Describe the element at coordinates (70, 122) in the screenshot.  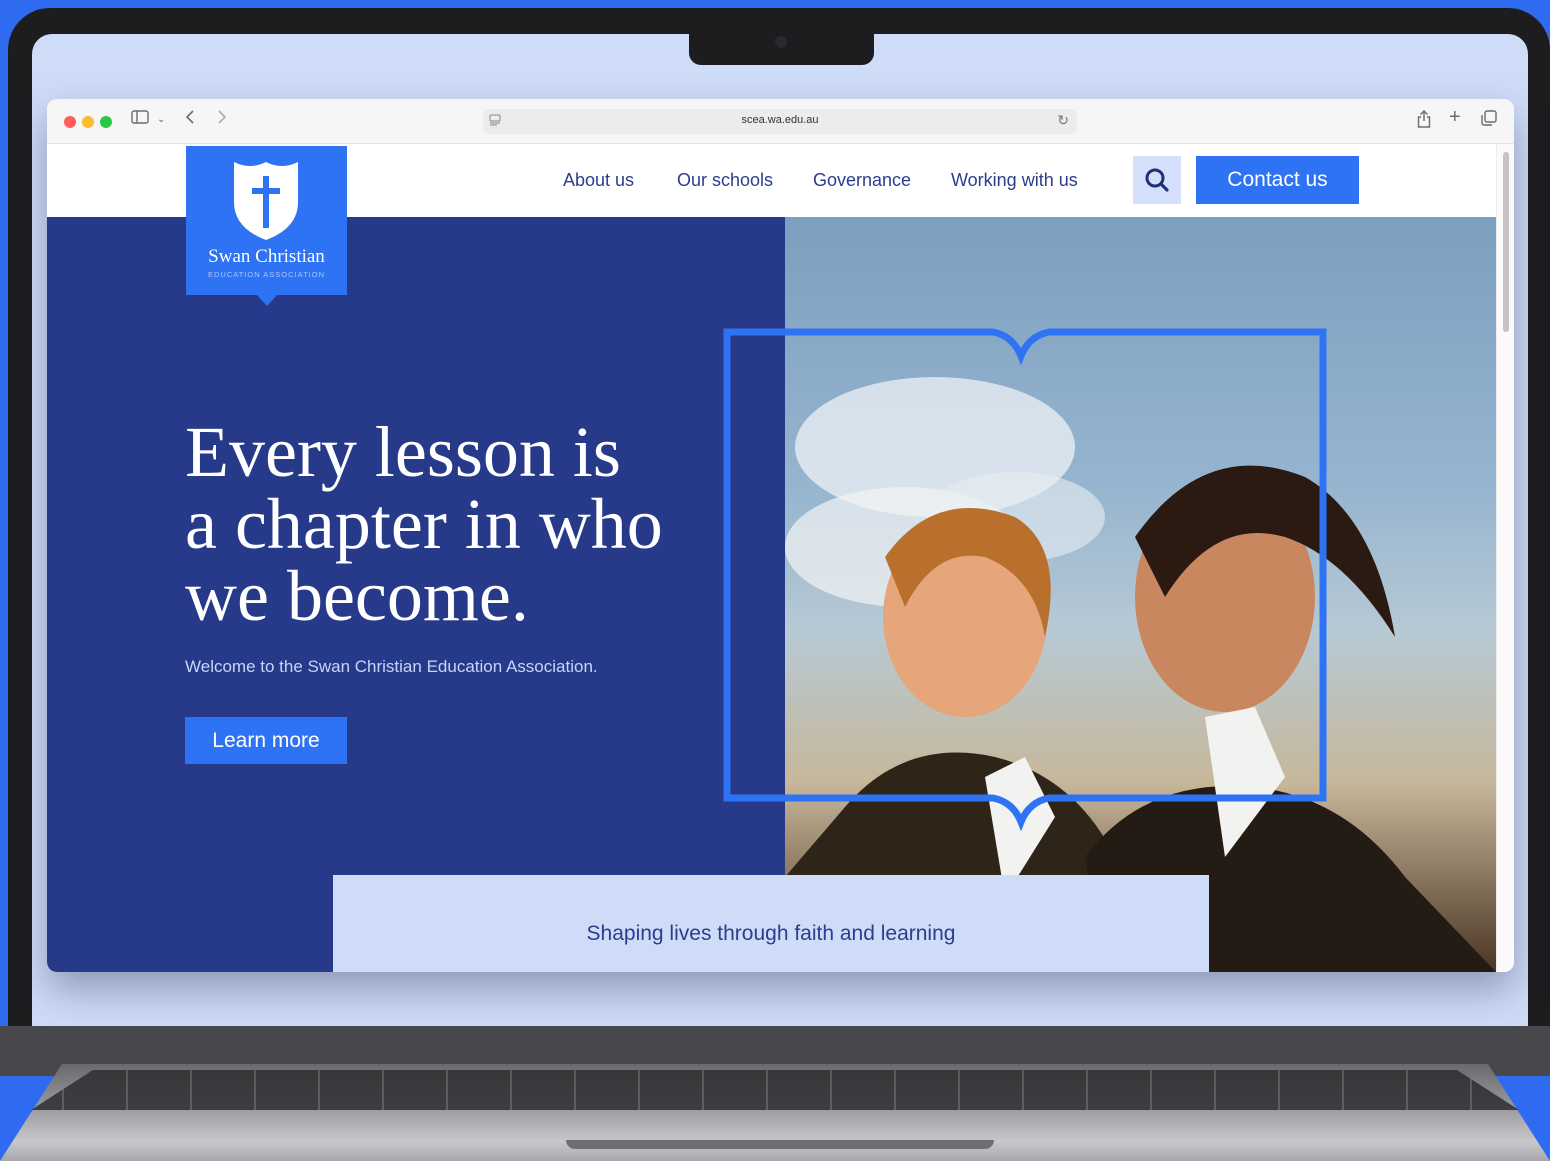
I see `close-window-button` at that location.